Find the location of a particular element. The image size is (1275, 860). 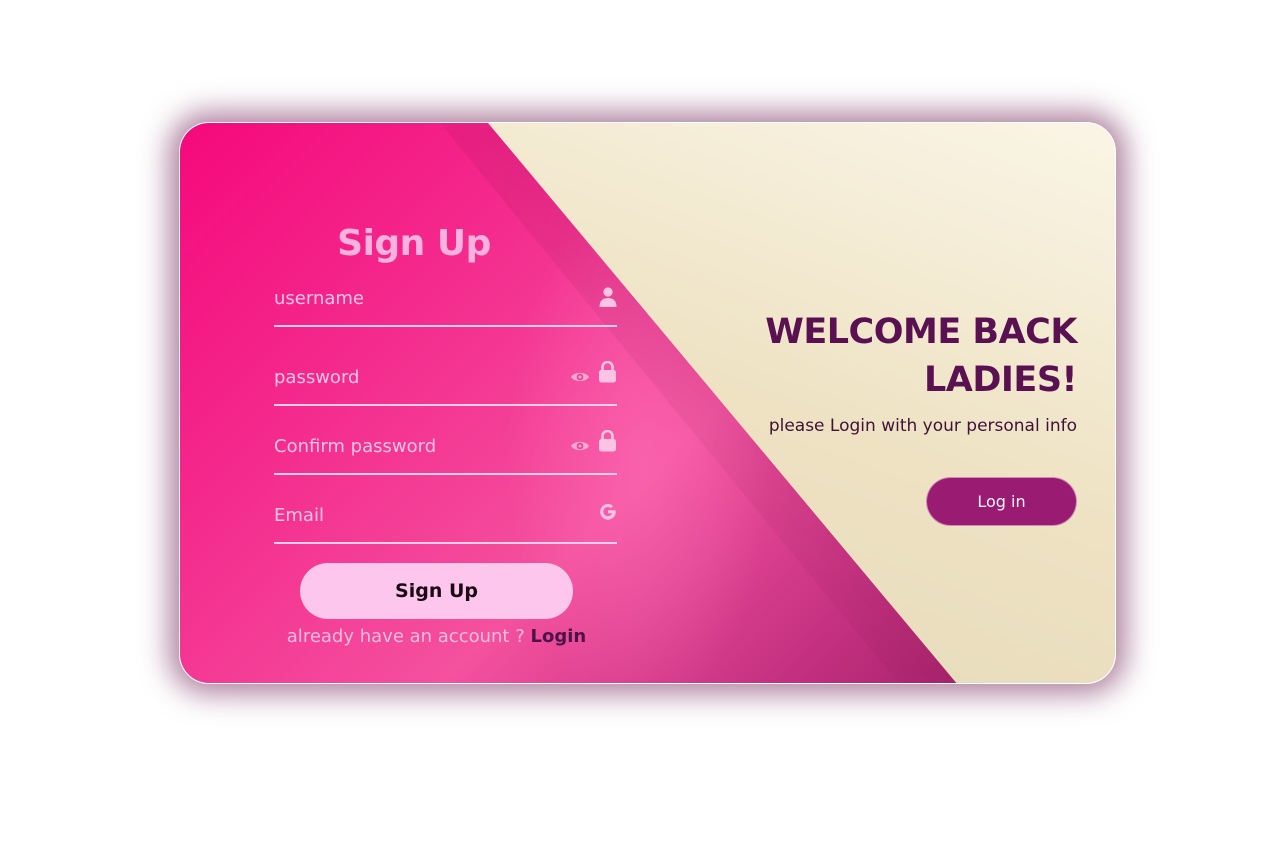

email-field is located at coordinates (445, 520).